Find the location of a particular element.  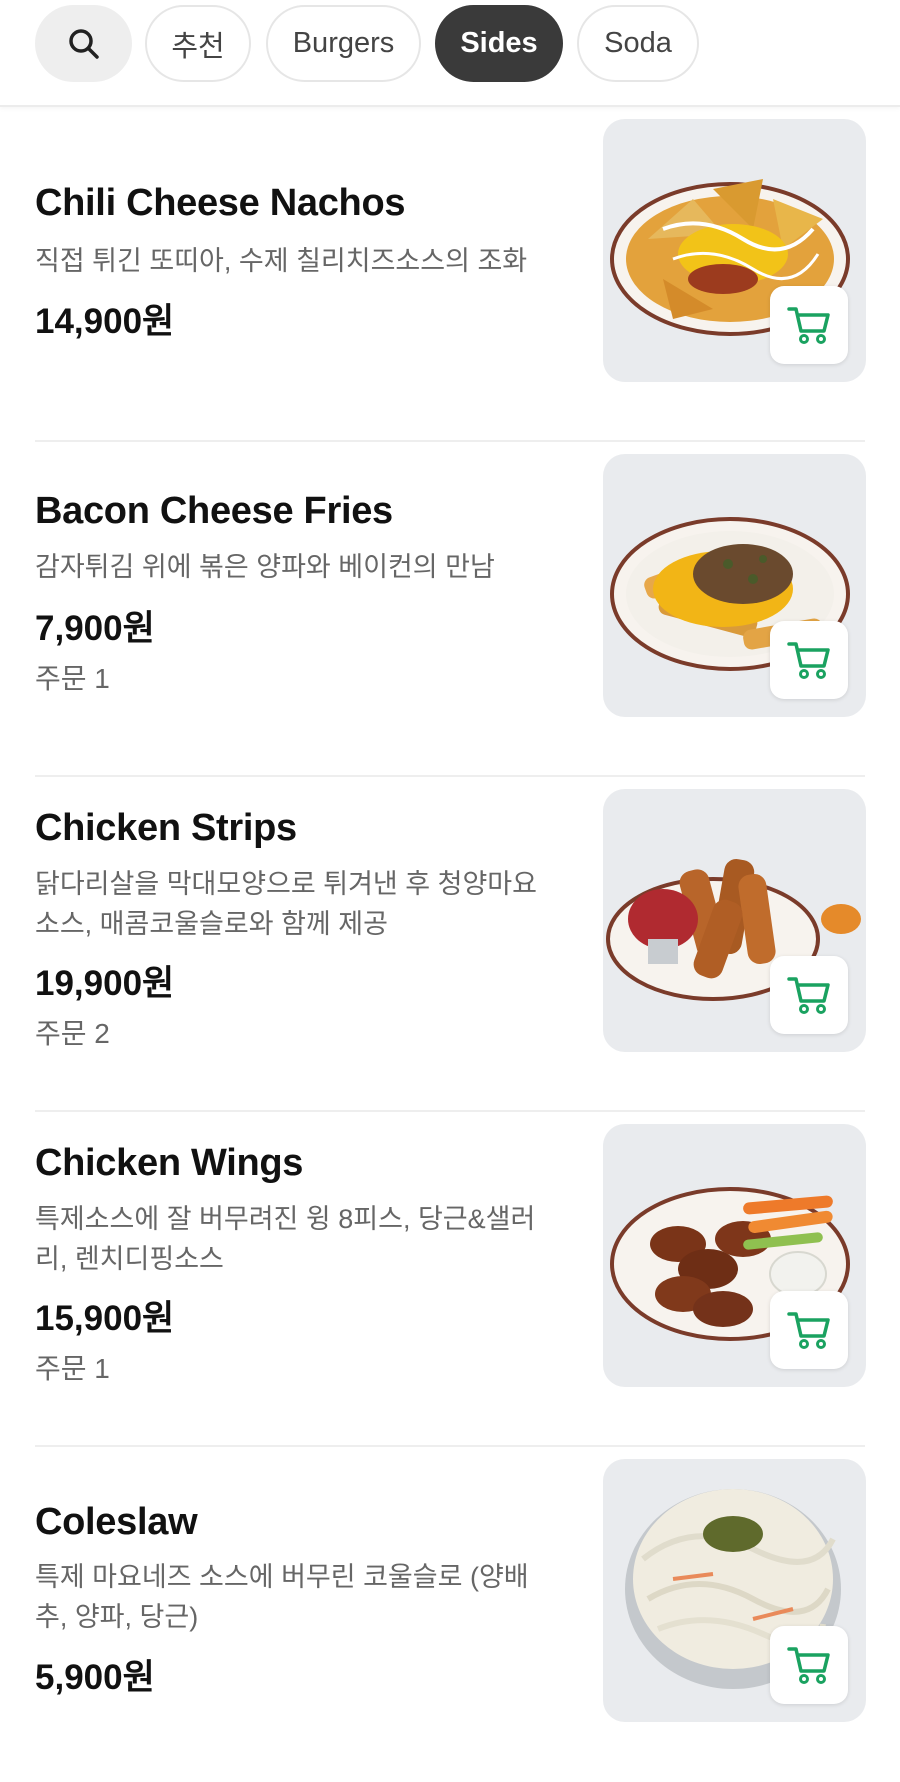

item-price: 15,900원 is located at coordinates (105, 1318).